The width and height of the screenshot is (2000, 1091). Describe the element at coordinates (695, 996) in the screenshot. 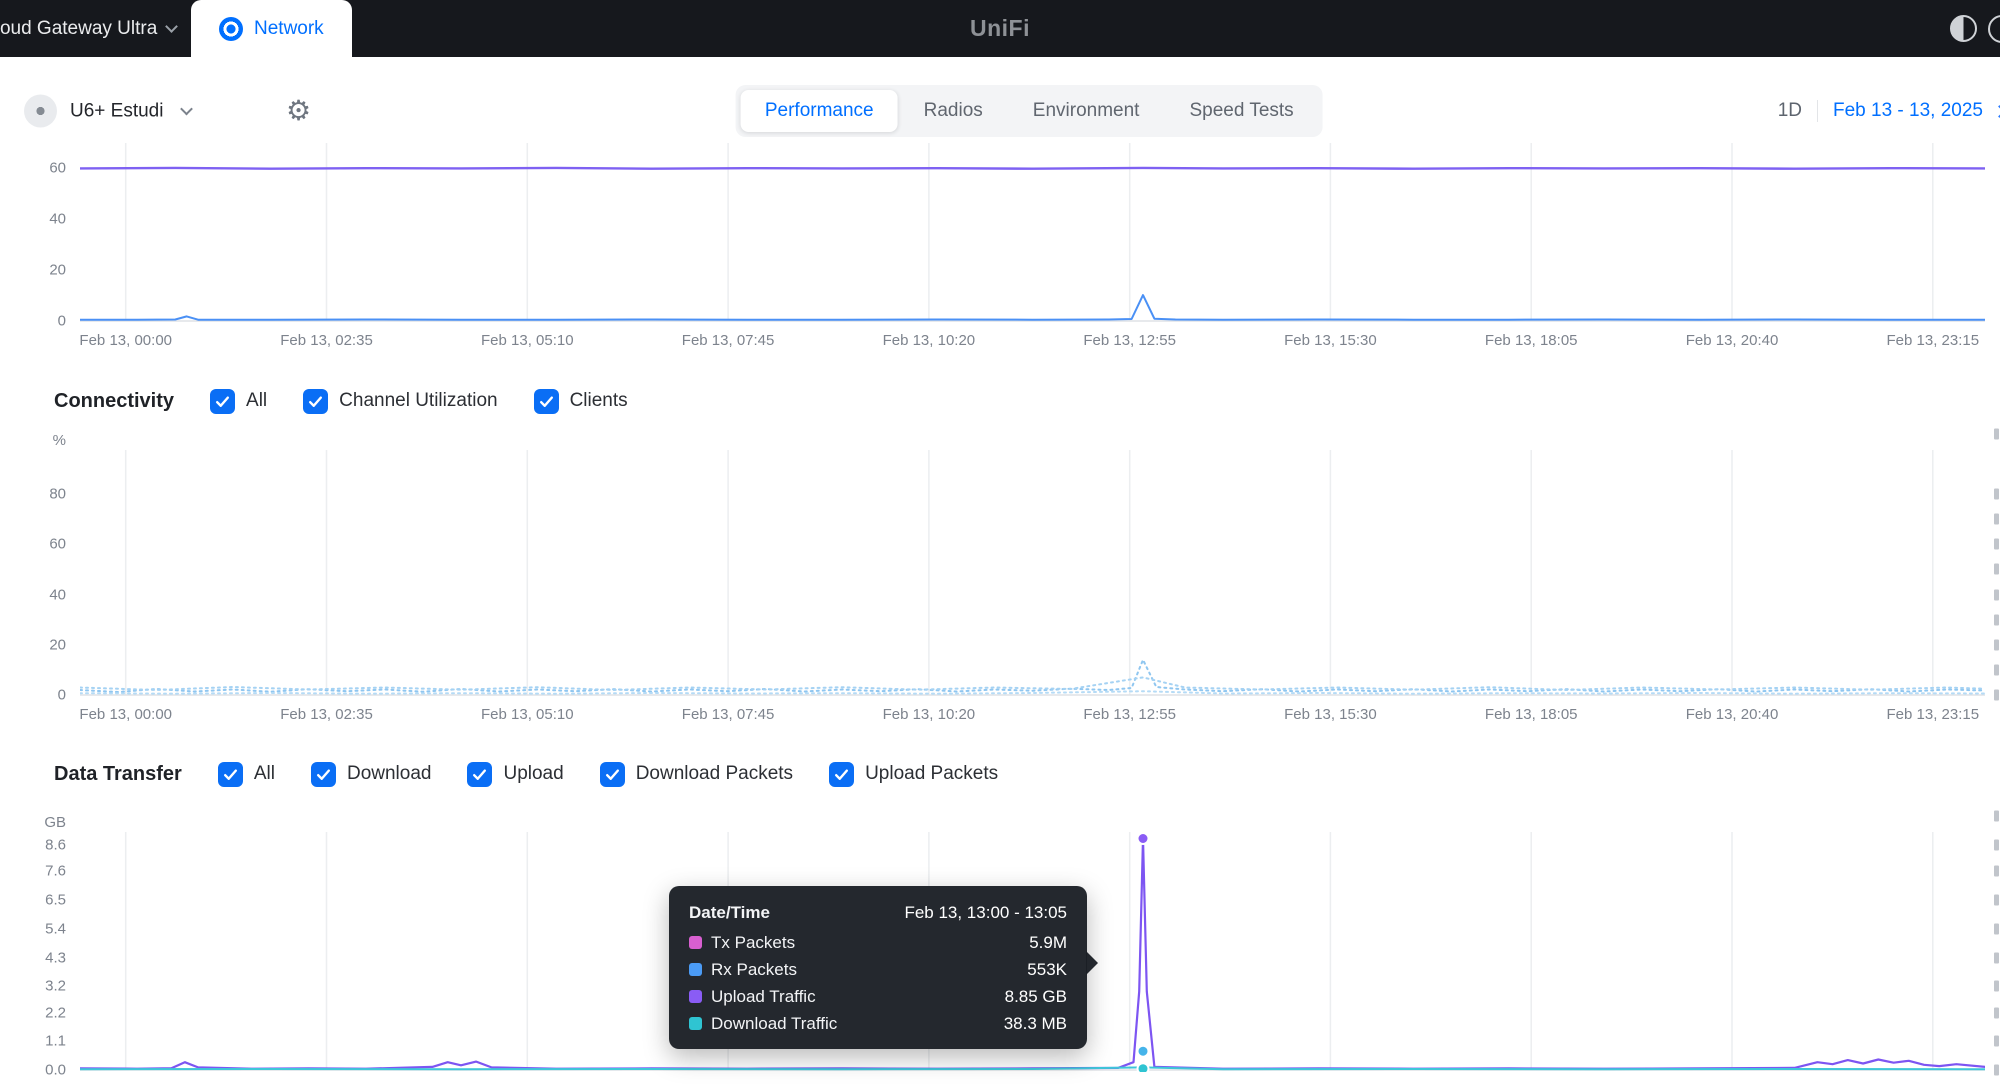

I see `upload-traffic-swatch` at that location.